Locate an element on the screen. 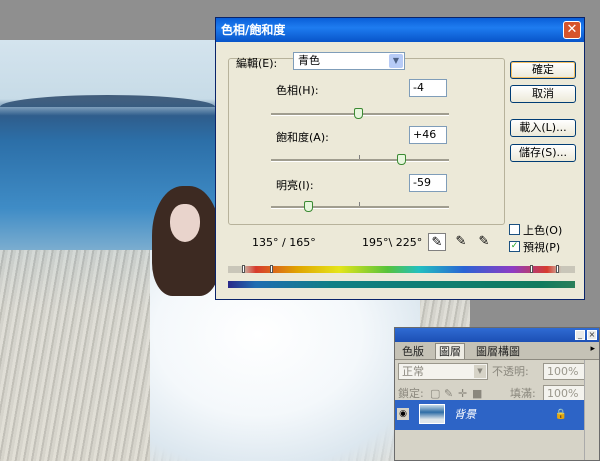 This screenshot has height=461, width=600. close-icon: ✕ is located at coordinates (572, 30).